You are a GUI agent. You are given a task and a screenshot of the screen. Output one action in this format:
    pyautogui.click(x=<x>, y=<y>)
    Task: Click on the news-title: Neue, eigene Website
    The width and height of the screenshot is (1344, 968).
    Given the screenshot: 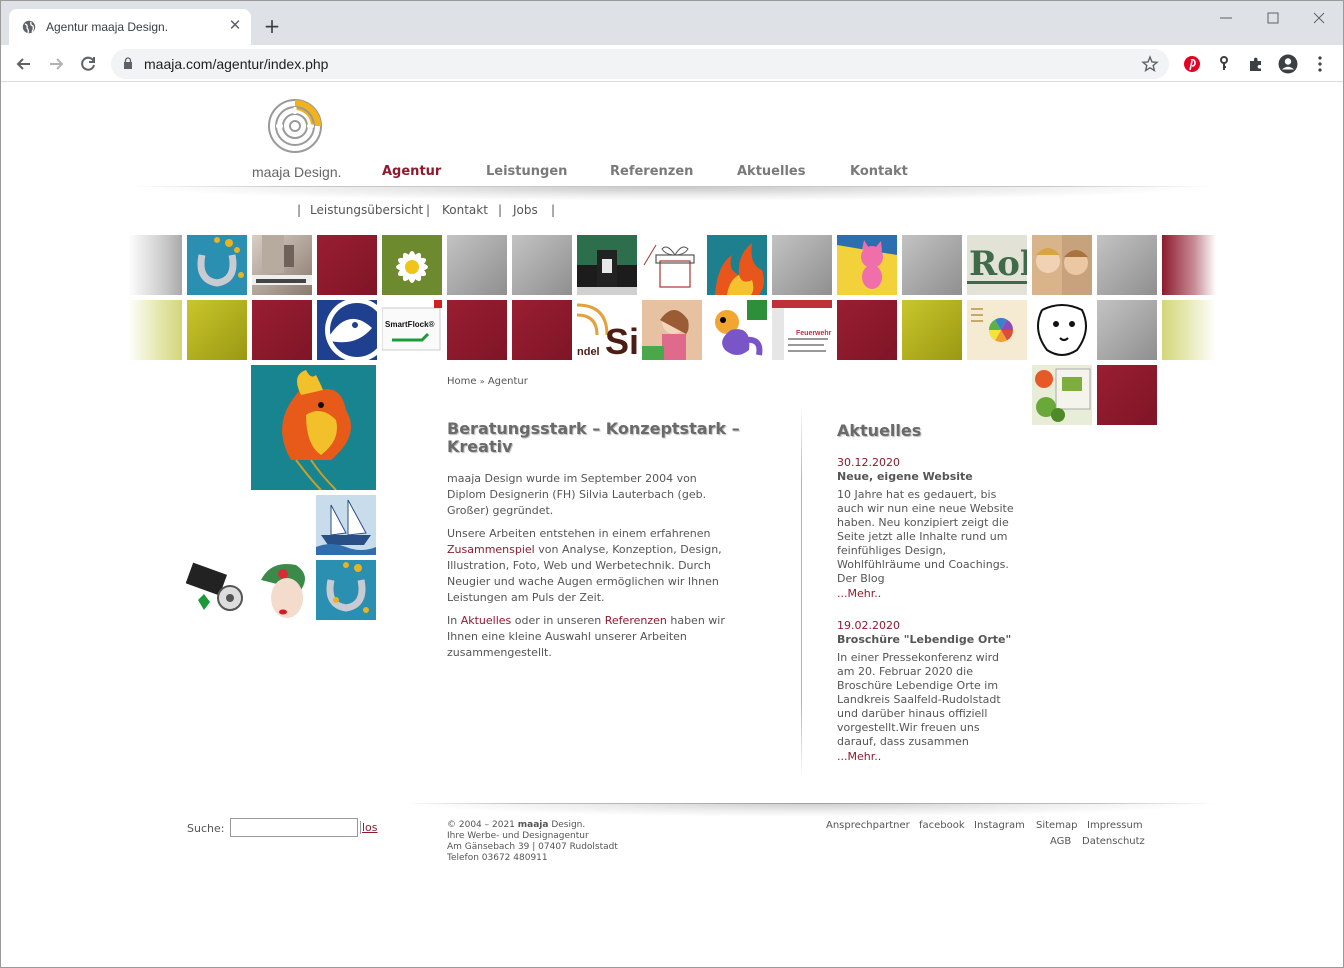 What is the action you would take?
    pyautogui.click(x=905, y=476)
    